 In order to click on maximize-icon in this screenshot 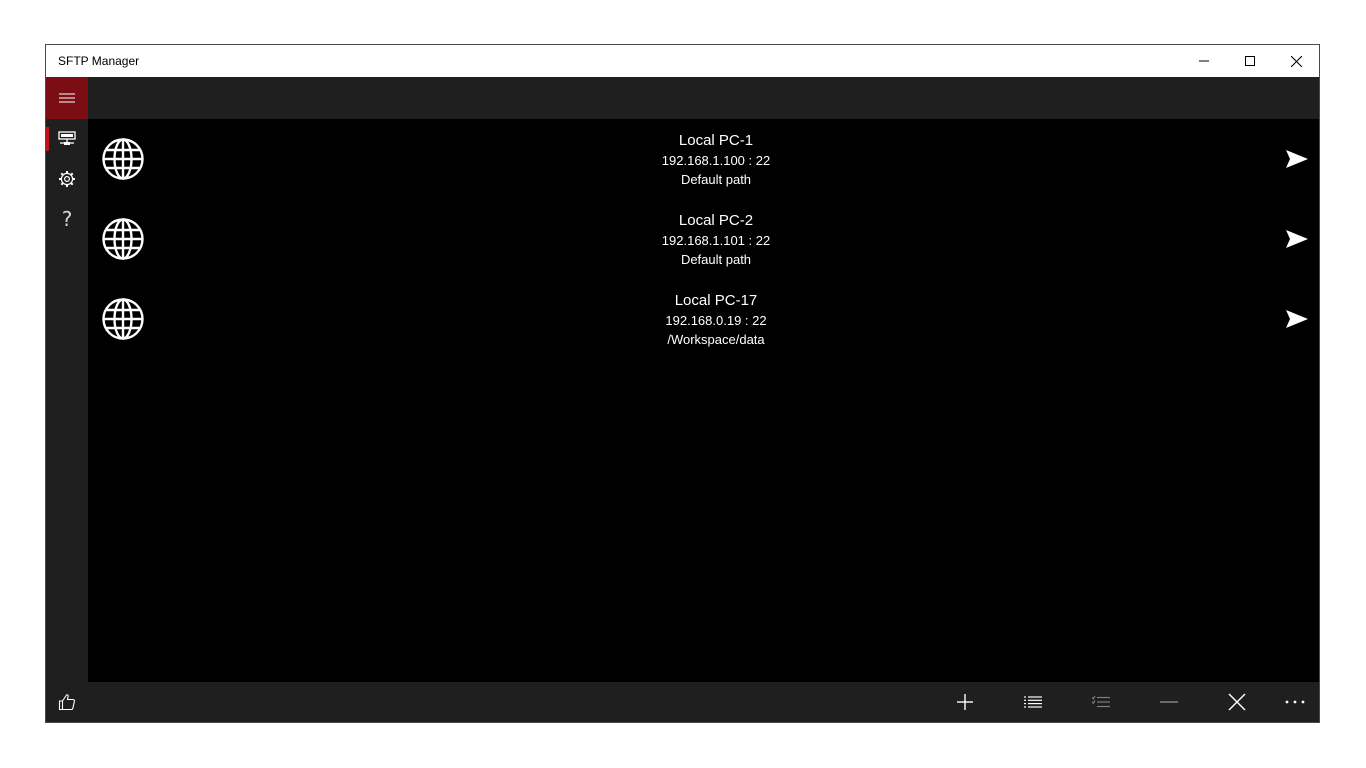, I will do `click(1250, 61)`.